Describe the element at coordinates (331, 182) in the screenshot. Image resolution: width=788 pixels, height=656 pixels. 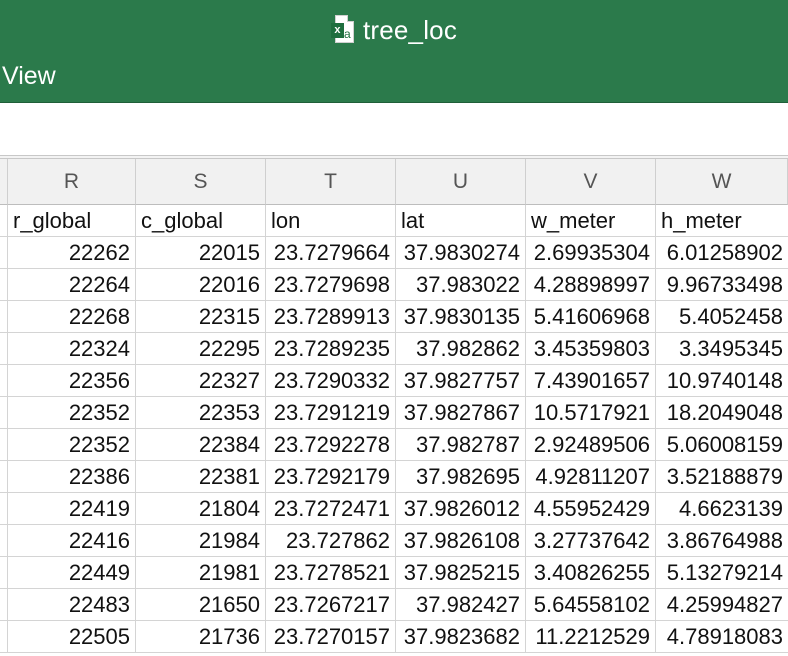
I see `column-header-t: T` at that location.